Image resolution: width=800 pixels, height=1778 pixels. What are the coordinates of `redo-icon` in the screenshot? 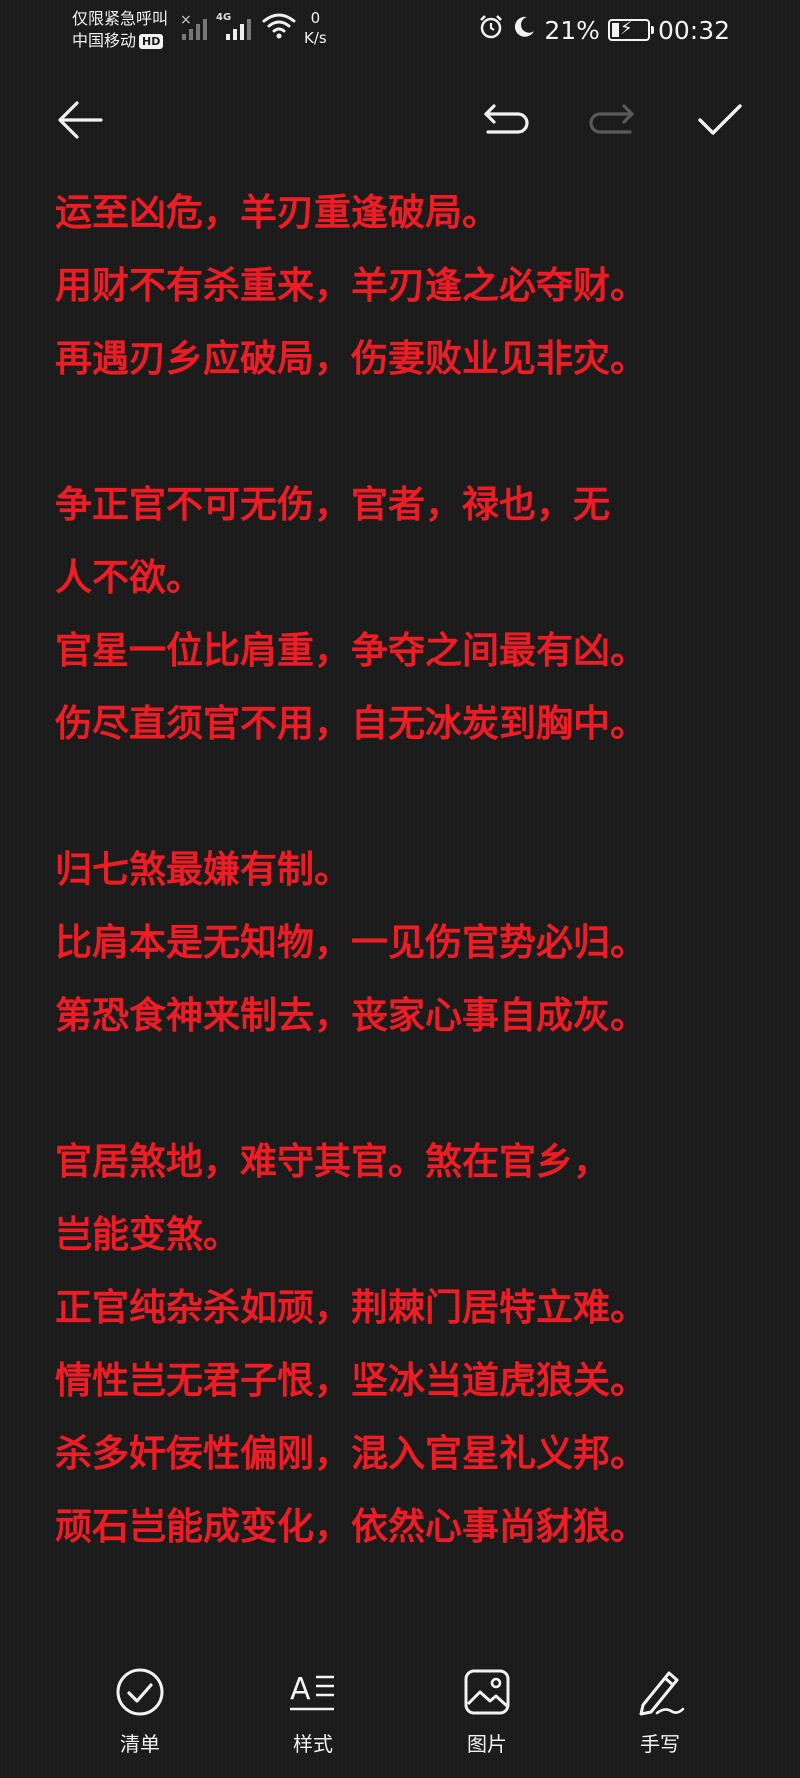 It's located at (611, 119).